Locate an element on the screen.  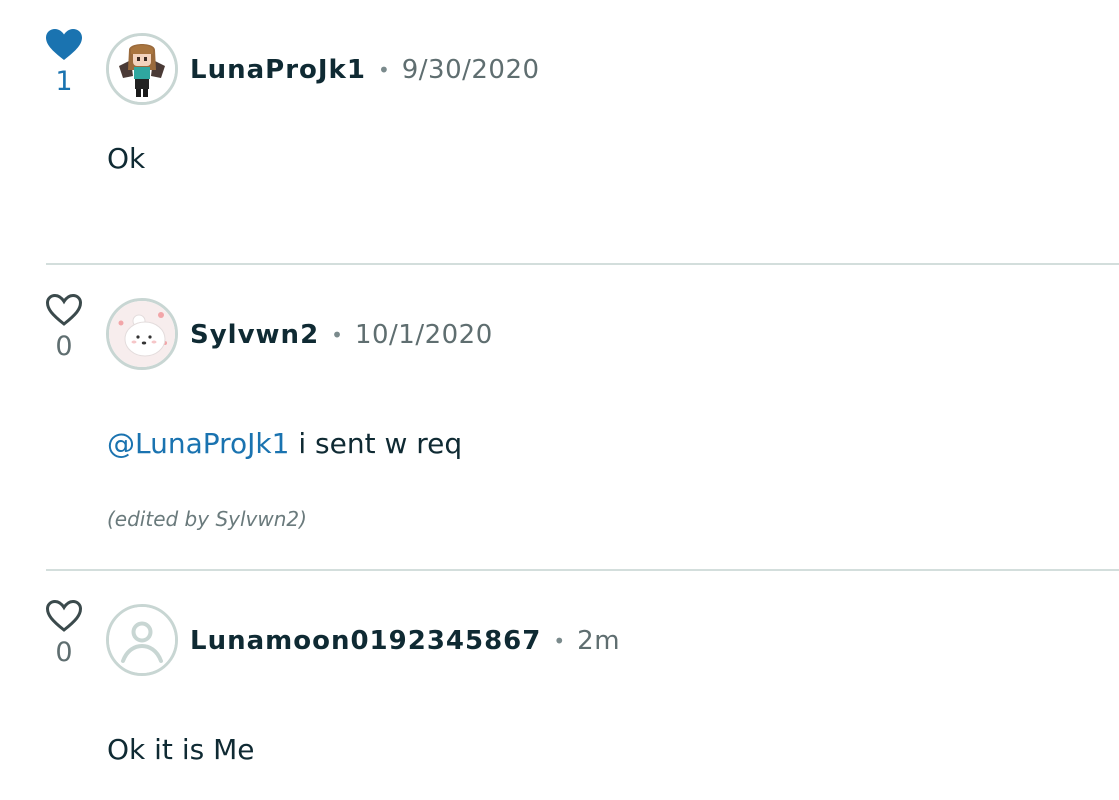
comment-meta: Sylvwn2 • 10/1/2020 is located at coordinates (341, 335).